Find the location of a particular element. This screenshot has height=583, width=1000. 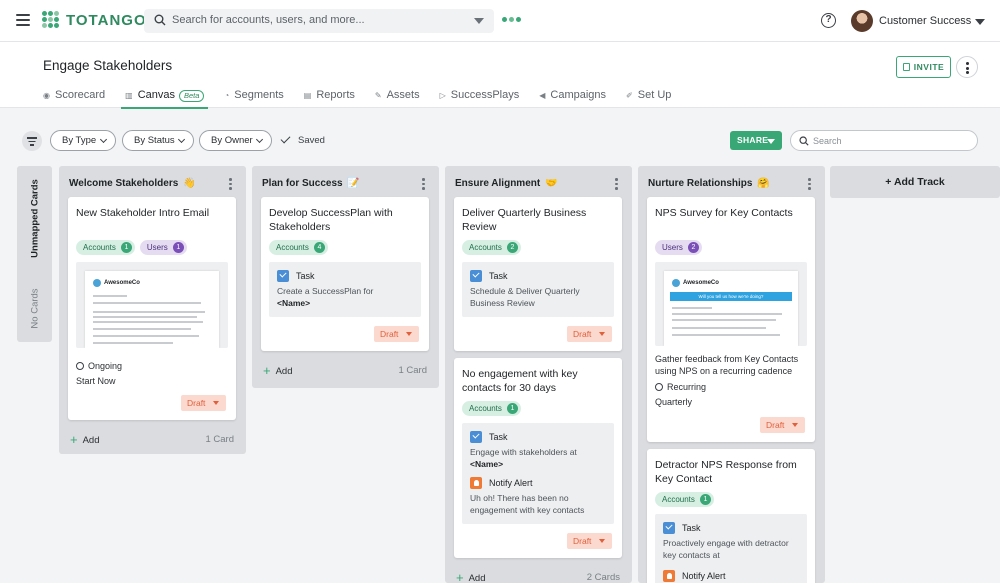

email-preview: AwesomeCo is located at coordinates (152, 305).